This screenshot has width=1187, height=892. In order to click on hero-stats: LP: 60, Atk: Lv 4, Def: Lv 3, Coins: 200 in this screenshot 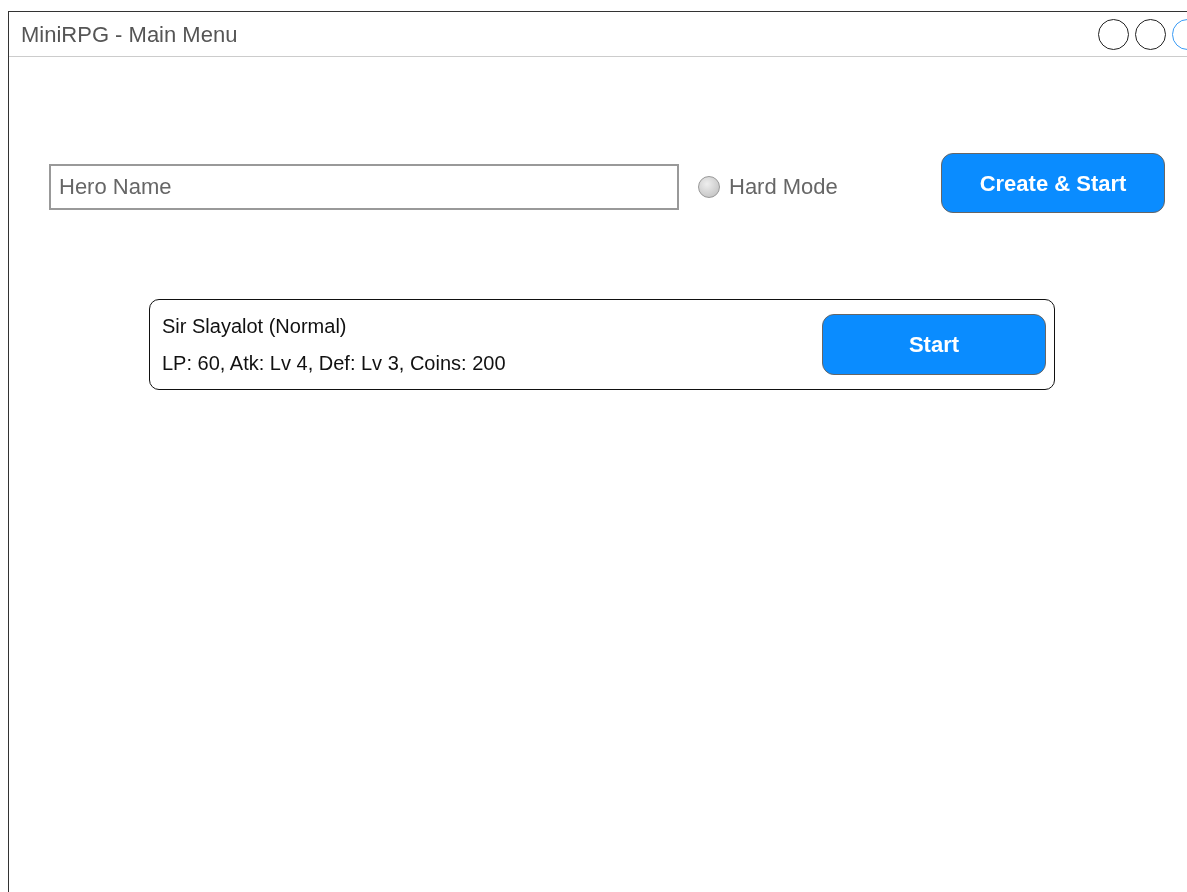, I will do `click(334, 363)`.